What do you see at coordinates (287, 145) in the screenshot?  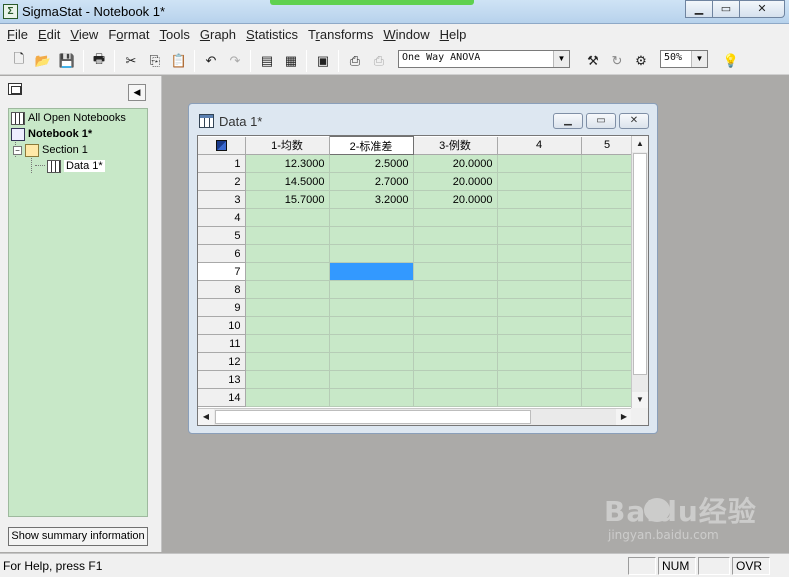 I see `column-header: 1-均数` at bounding box center [287, 145].